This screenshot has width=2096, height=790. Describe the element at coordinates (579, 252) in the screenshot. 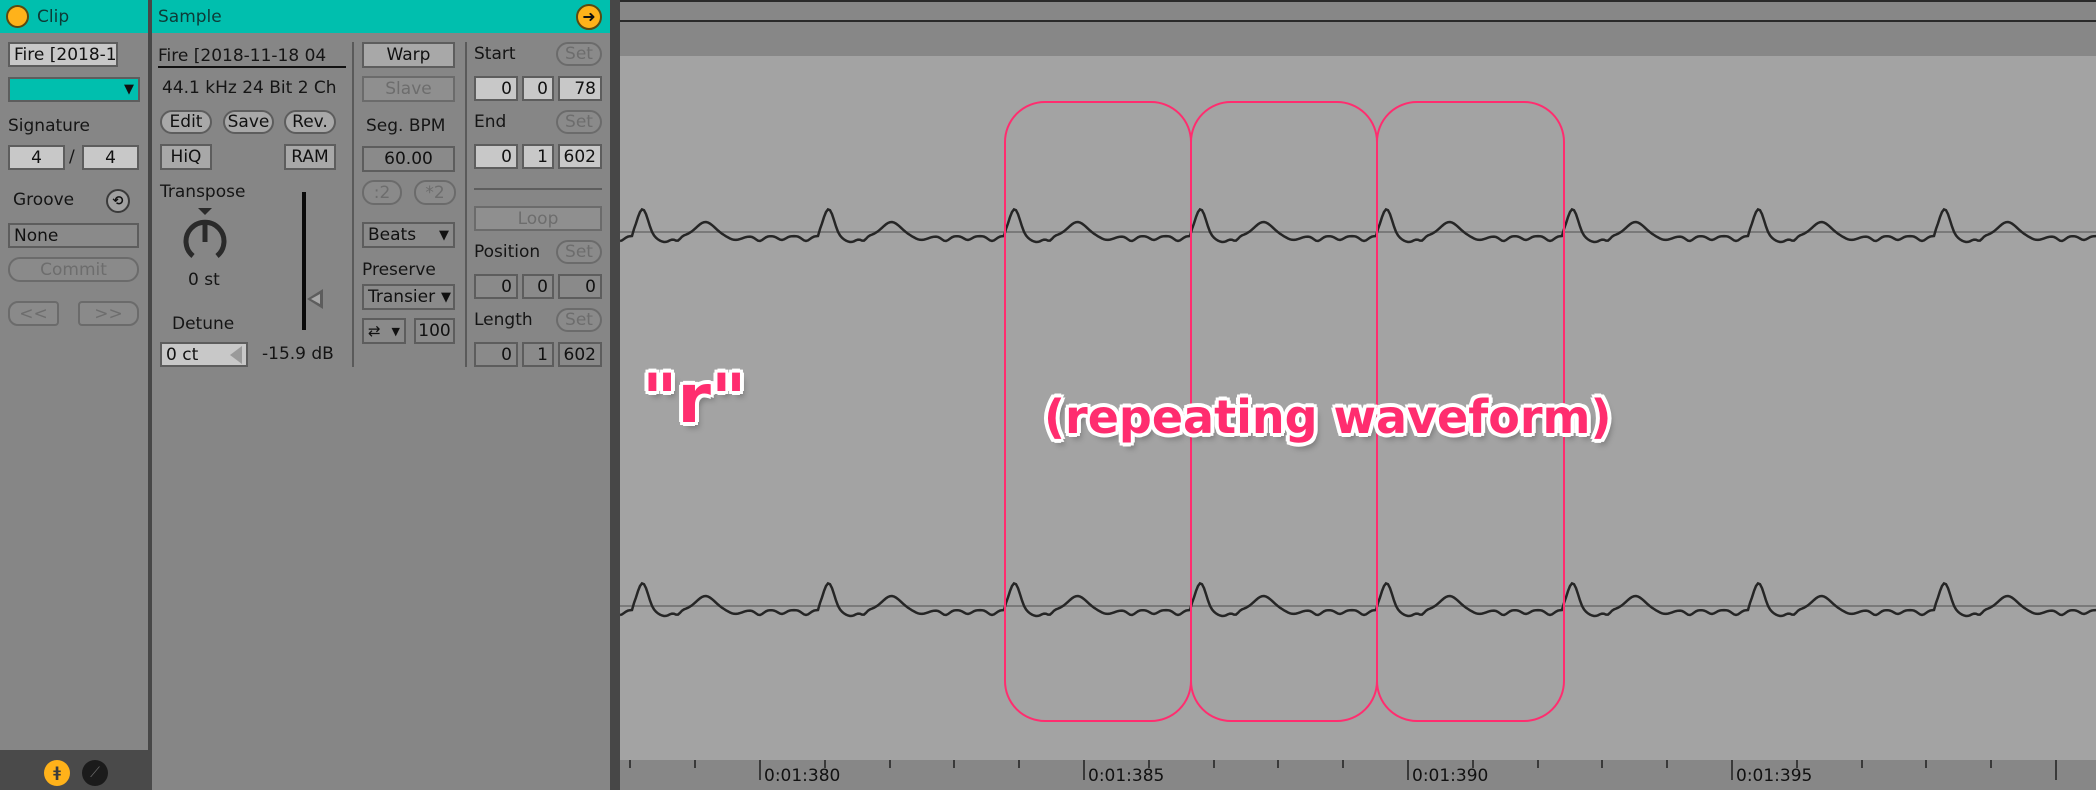

I see `position-set-button: Set` at that location.